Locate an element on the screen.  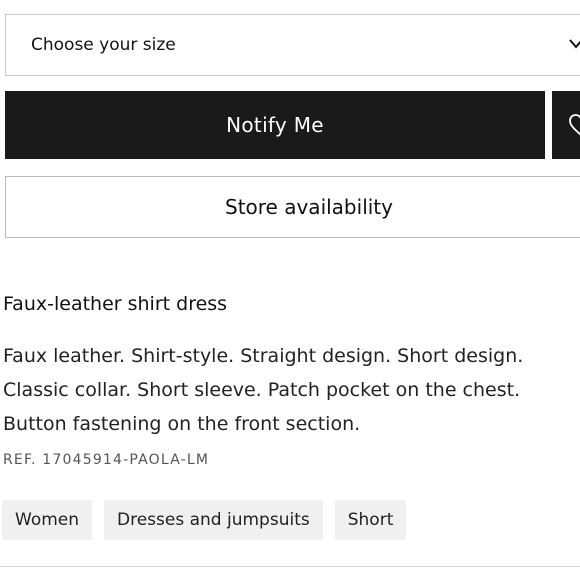
tag-dresses-and-jumpsuits: Dresses and jumpsuits is located at coordinates (213, 520).